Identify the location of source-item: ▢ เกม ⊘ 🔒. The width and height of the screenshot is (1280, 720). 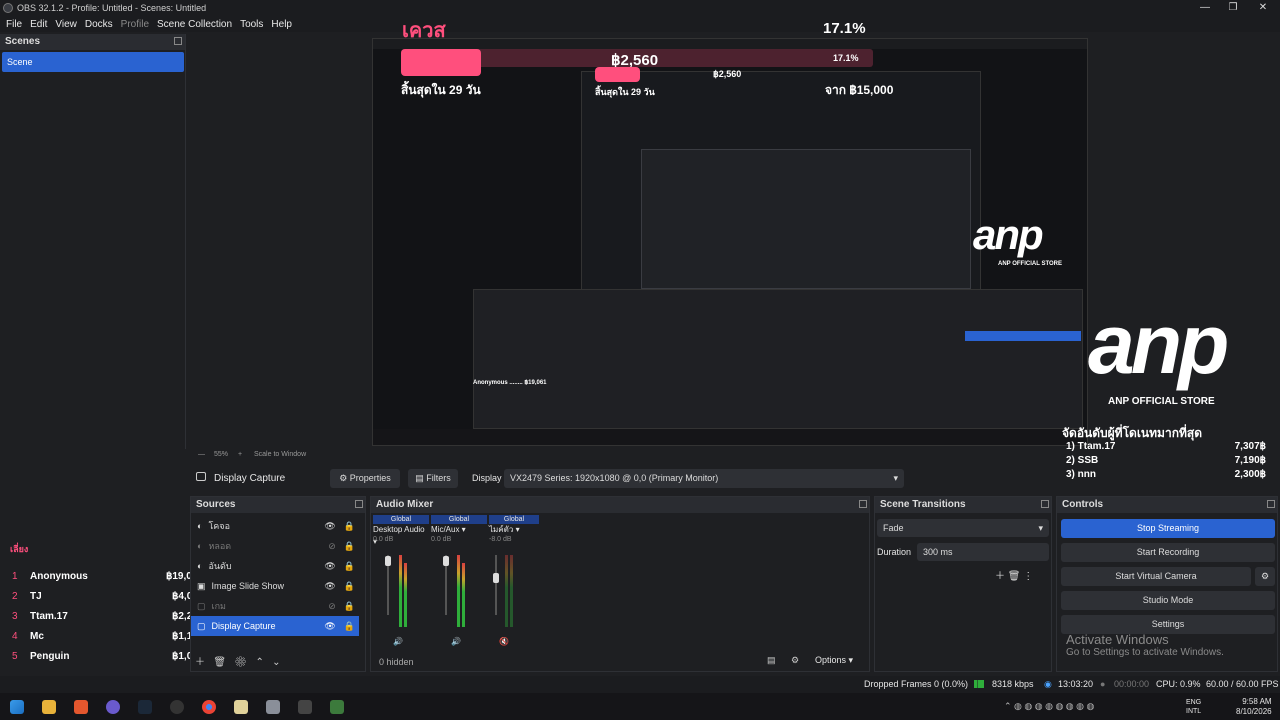
(275, 606).